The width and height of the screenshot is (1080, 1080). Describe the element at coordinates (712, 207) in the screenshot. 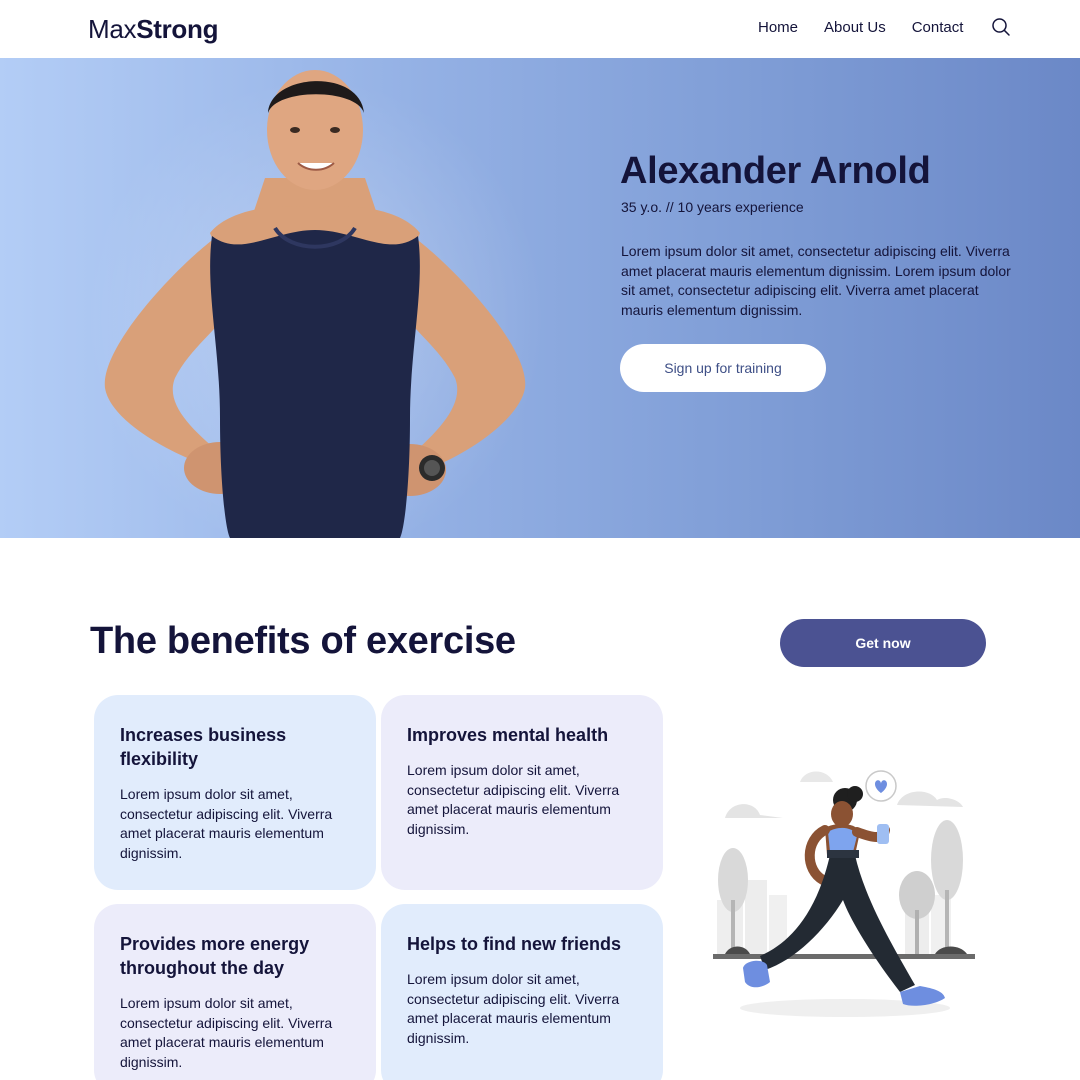

I see `trainer-subtitle: 35 y.o. // 10 years experience` at that location.